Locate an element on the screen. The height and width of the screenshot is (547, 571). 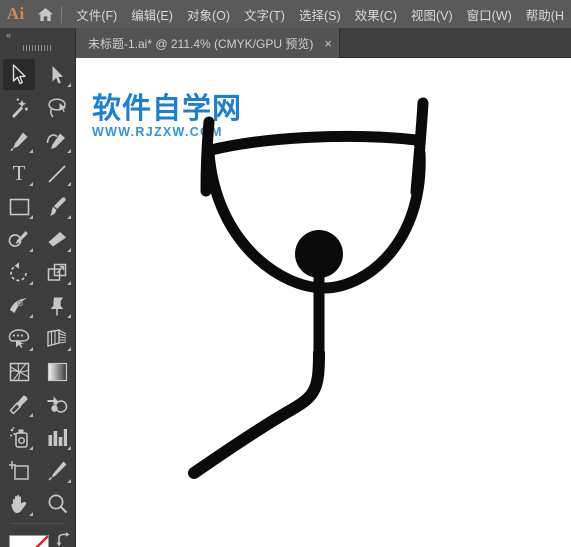
menu-view: 视图(V) is located at coordinates (432, 14).